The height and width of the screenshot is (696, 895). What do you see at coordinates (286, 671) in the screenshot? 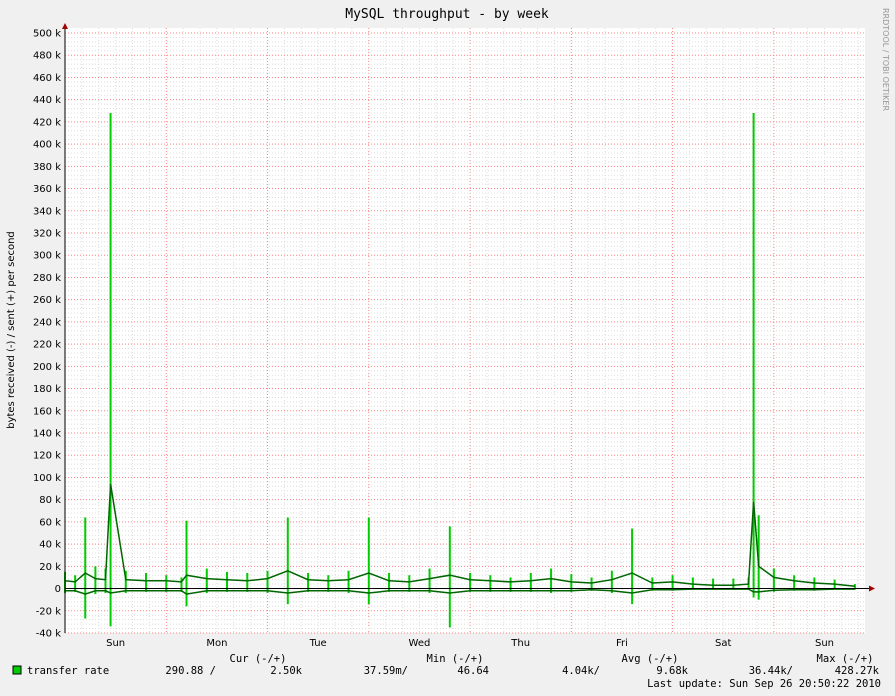
I see `legend-cur-sent: 2.50k` at bounding box center [286, 671].